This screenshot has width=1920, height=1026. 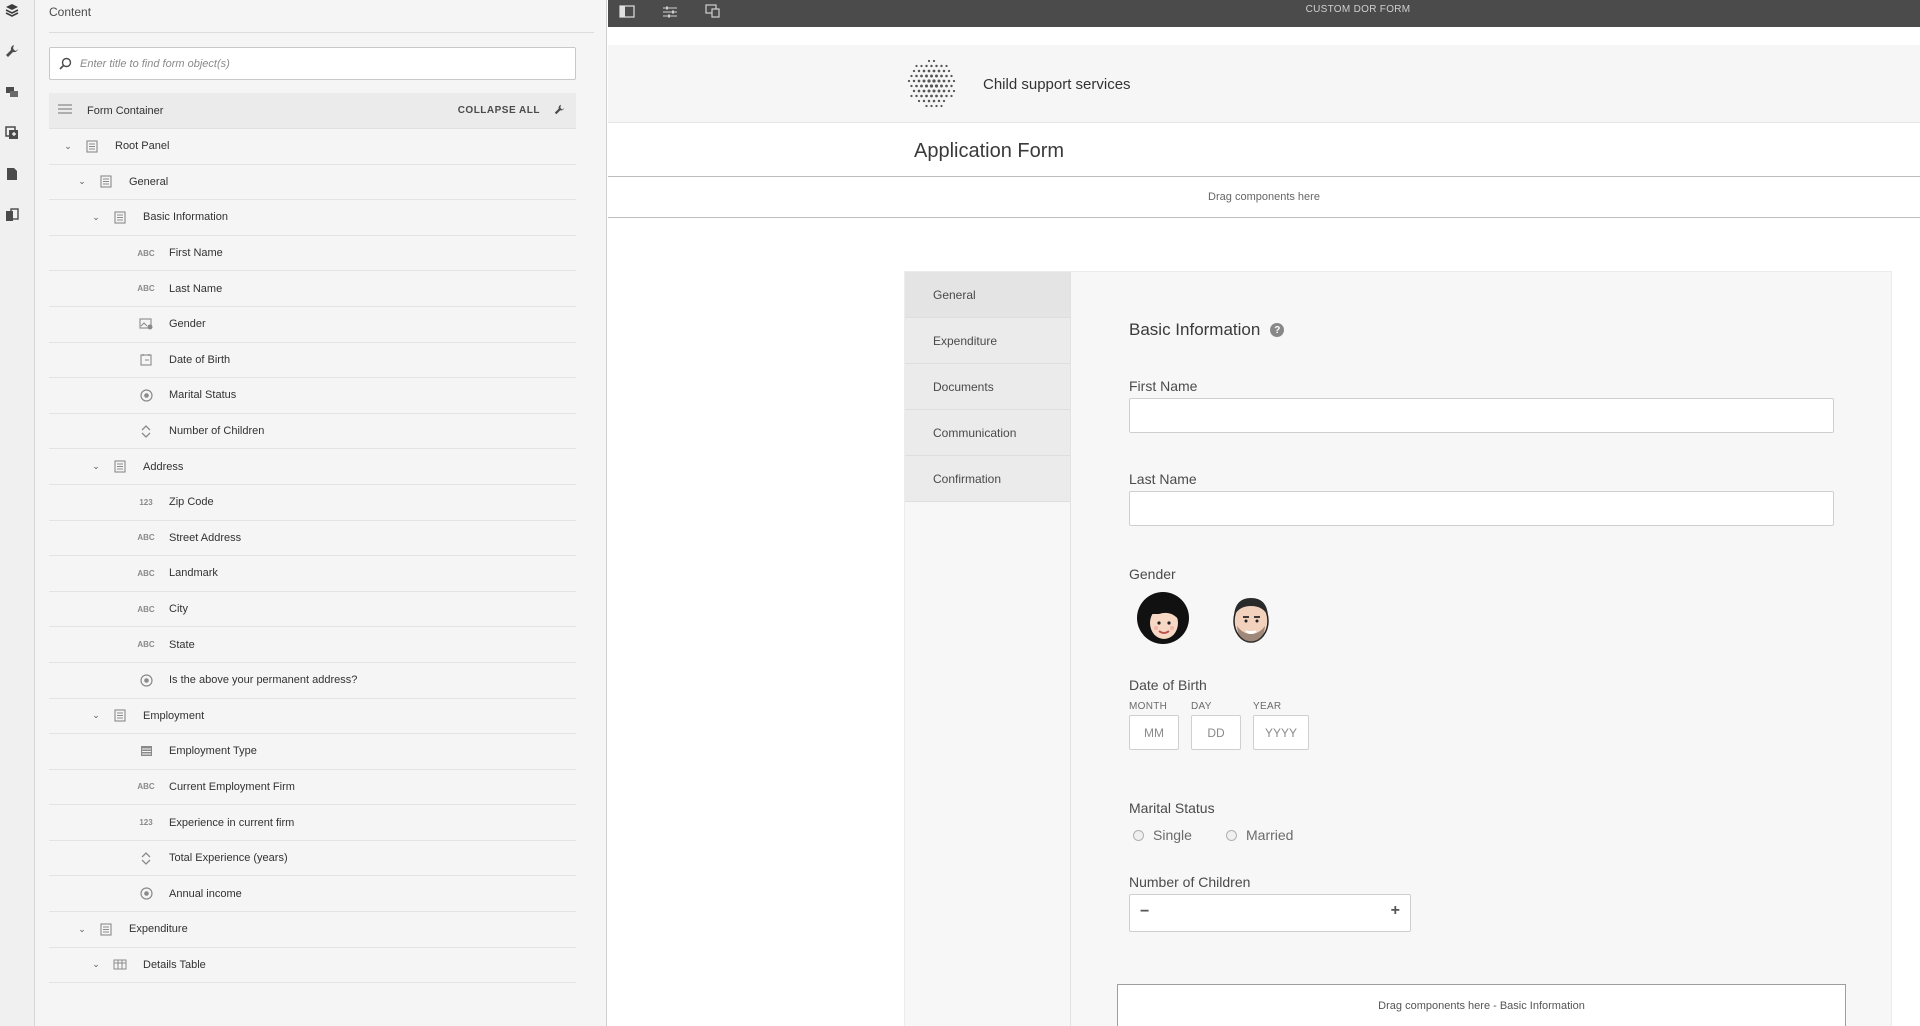 I want to click on tree-item-label: Total Experience (years), so click(x=228, y=858).